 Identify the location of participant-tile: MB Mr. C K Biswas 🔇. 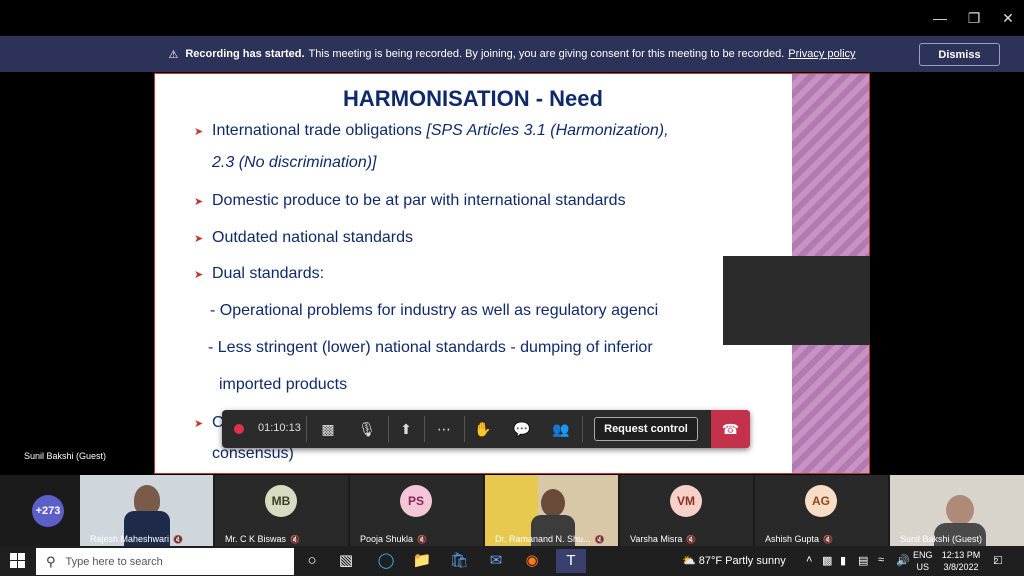
(281, 510).